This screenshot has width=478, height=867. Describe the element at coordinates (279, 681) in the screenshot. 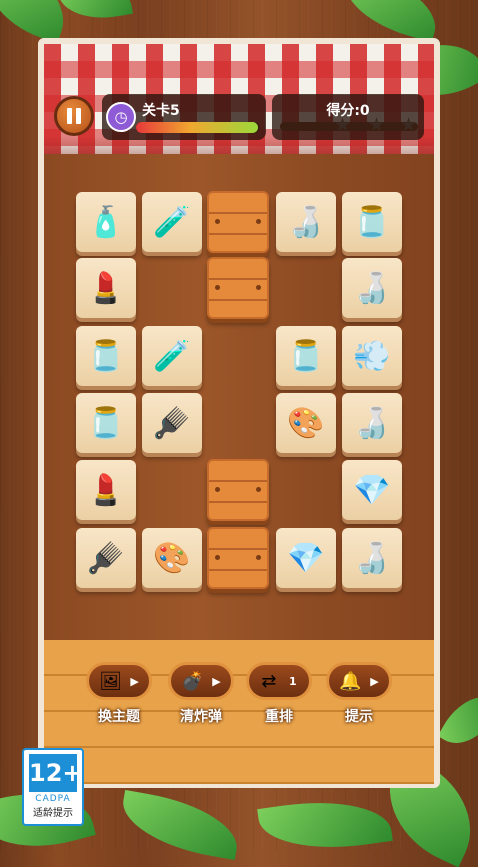

I see `tool-button-shuffle: ⇄ 1` at that location.